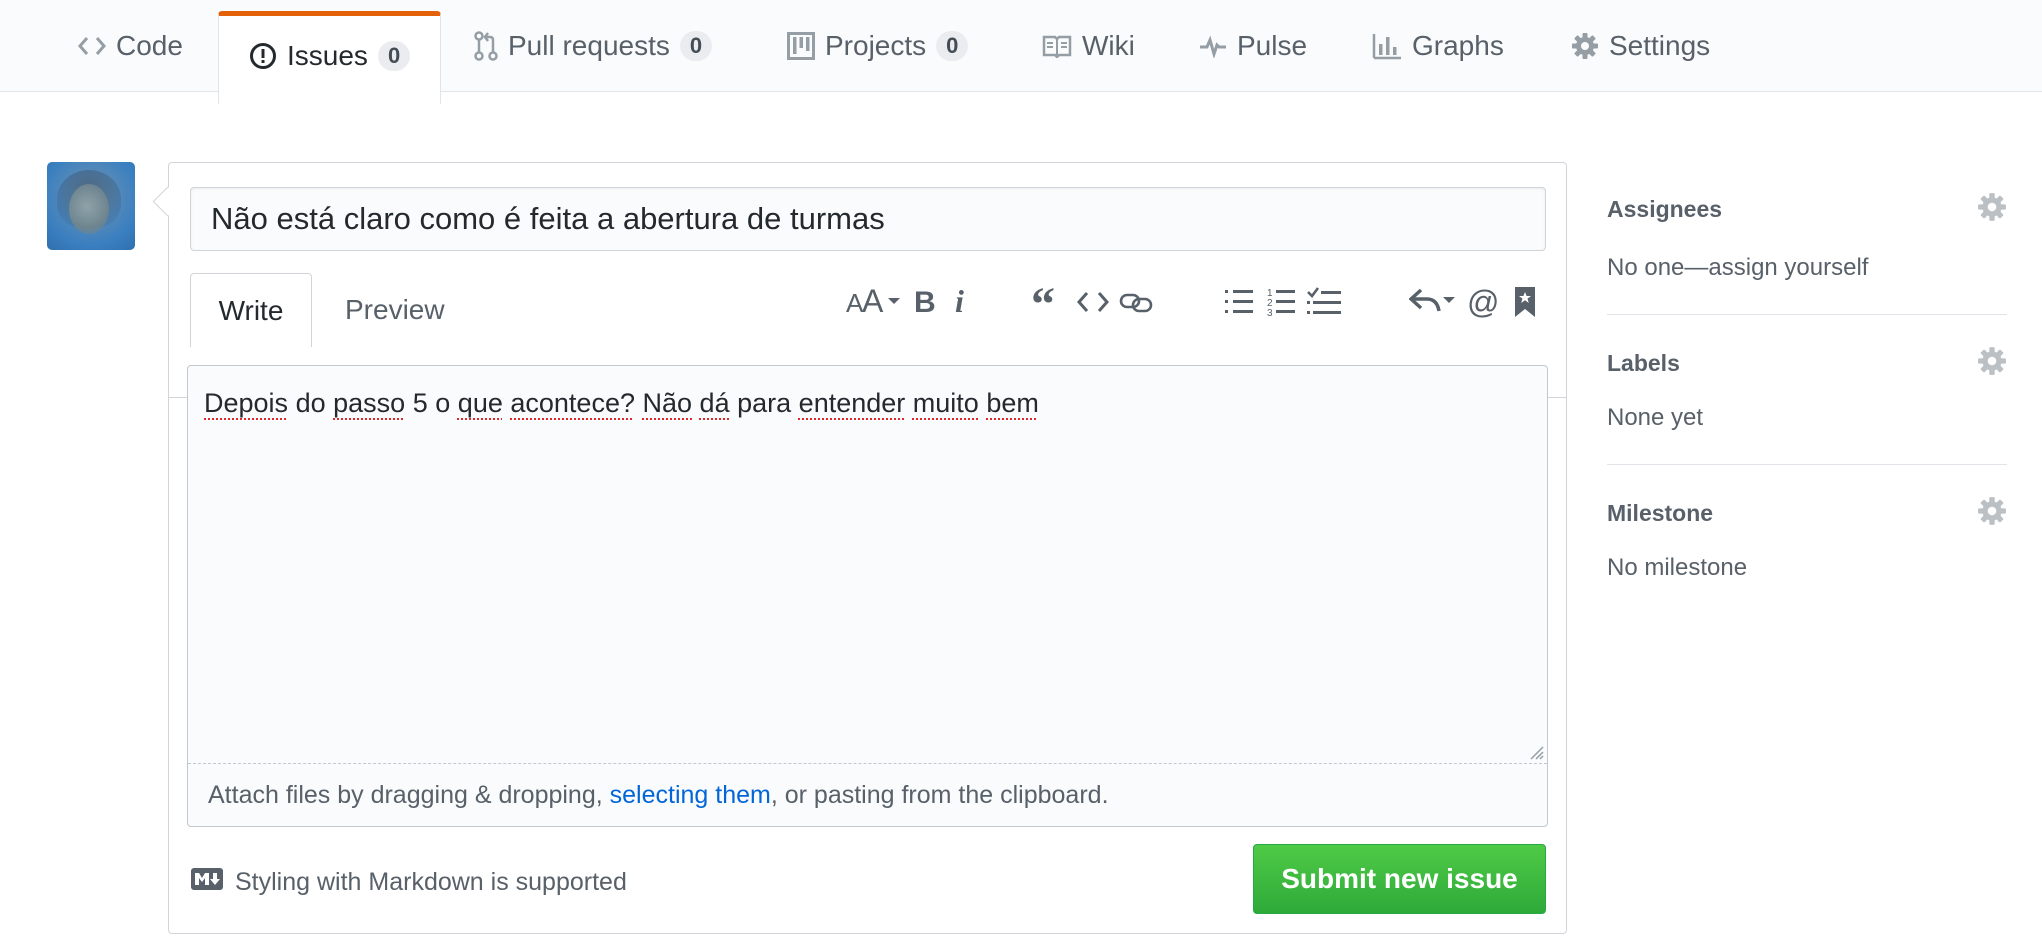 The image size is (2042, 946). What do you see at coordinates (801, 46) in the screenshot?
I see `project-icon` at bounding box center [801, 46].